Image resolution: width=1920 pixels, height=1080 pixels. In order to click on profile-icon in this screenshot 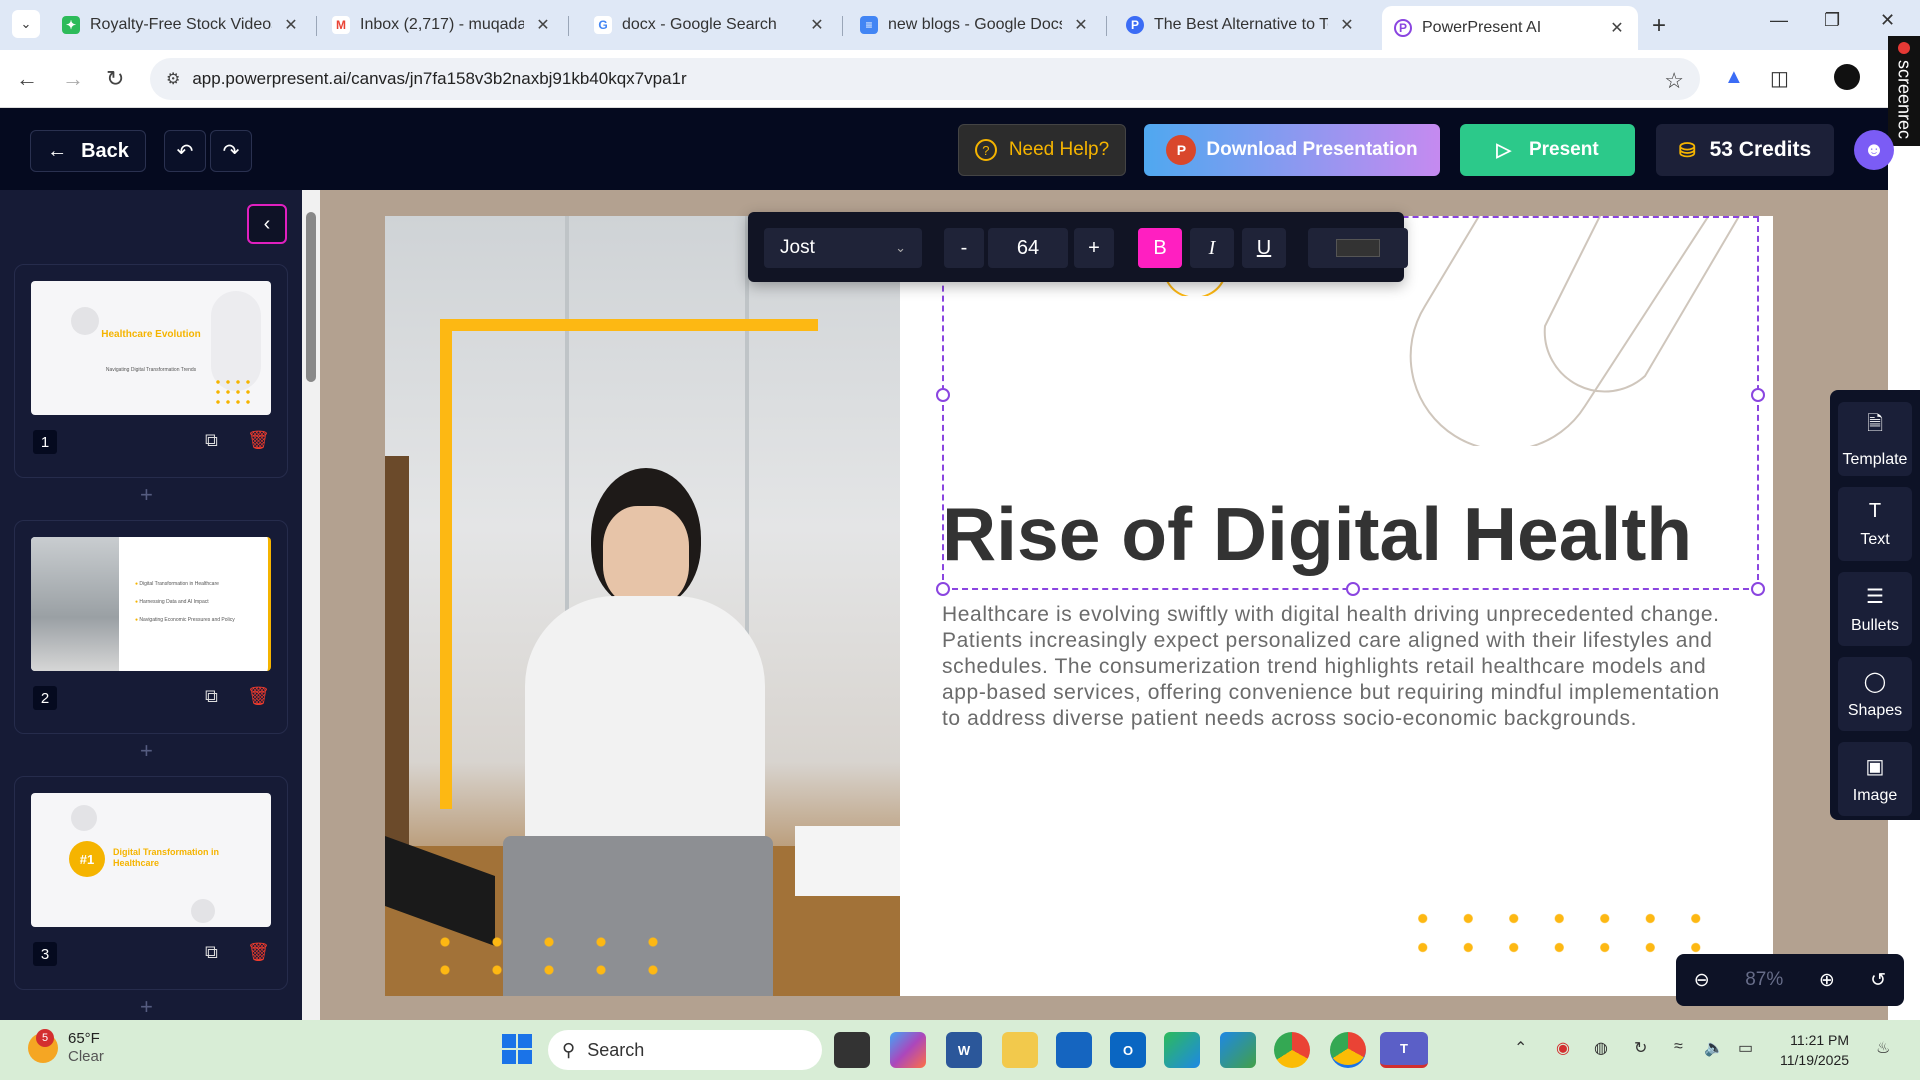, I will do `click(1847, 77)`.